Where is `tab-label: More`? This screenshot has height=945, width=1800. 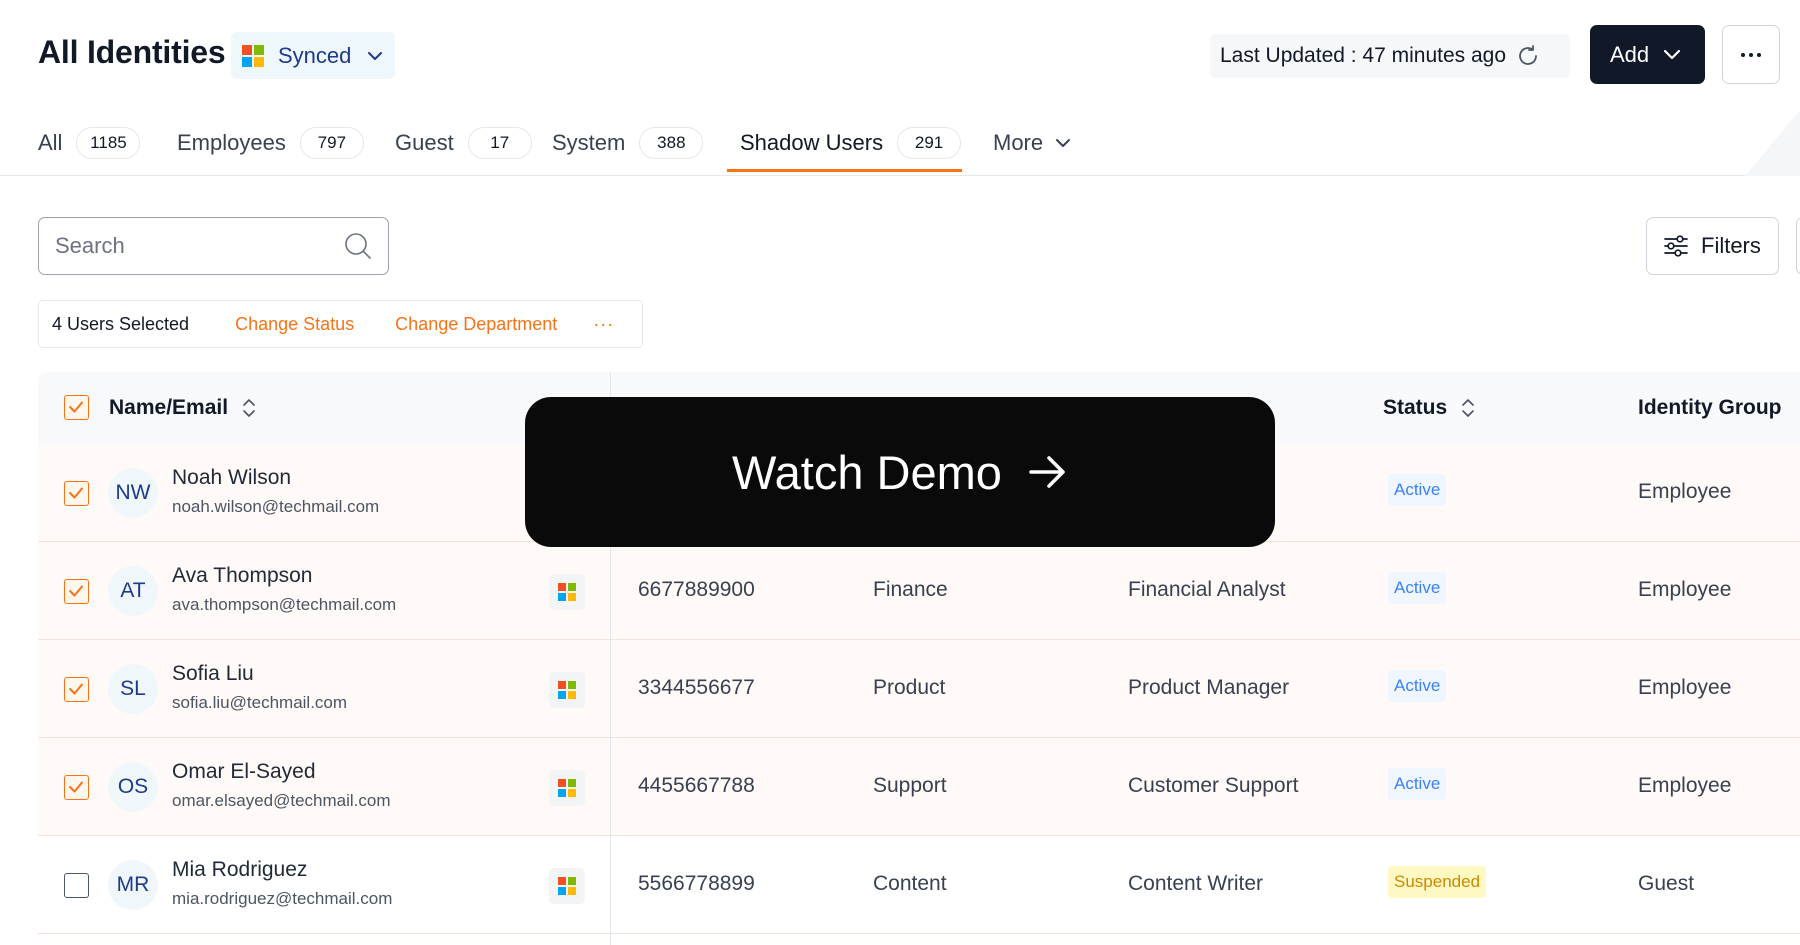
tab-label: More is located at coordinates (1018, 142).